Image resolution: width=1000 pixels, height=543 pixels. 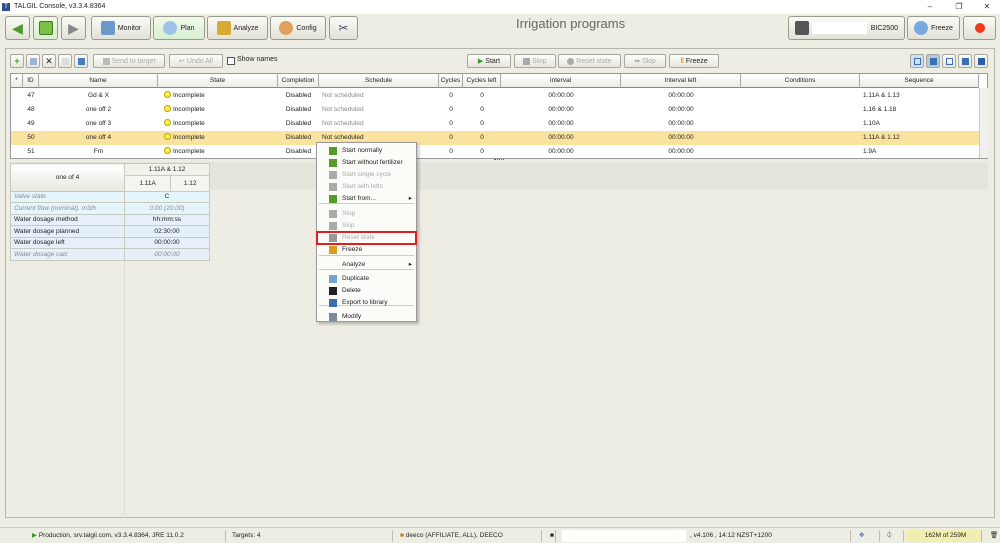 I want to click on cell-cycles-left: 0, so click(x=482, y=124).